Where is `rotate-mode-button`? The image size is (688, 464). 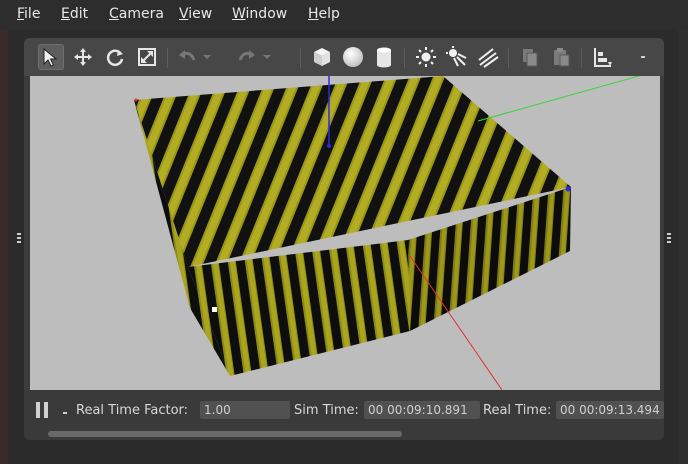 rotate-mode-button is located at coordinates (115, 57).